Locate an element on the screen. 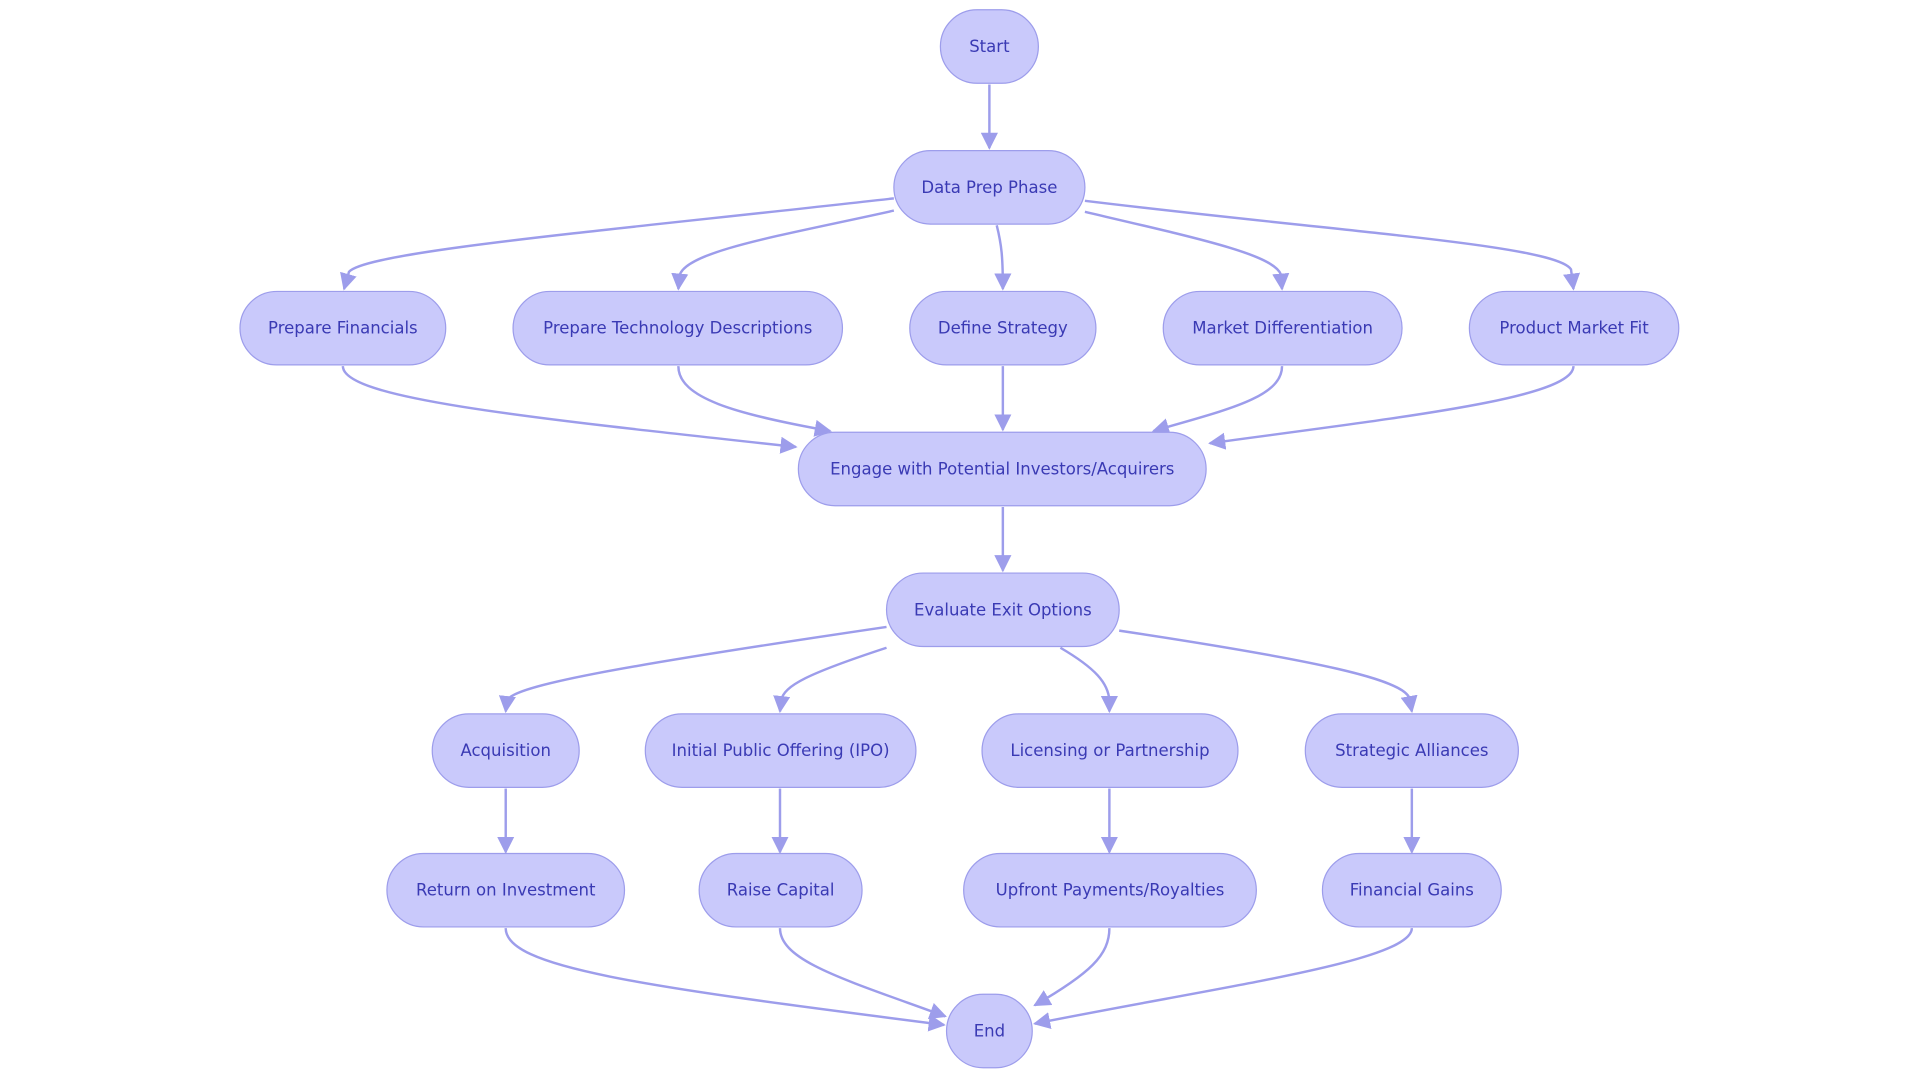 The image size is (1920, 1080). node-label: Market Differentiation is located at coordinates (1282, 328).